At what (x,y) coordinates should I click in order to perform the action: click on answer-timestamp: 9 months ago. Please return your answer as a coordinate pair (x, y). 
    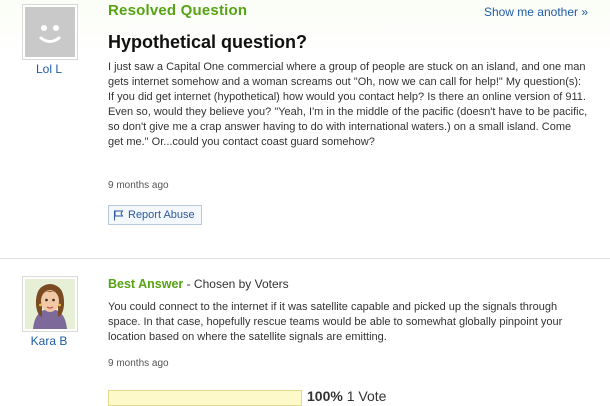
    Looking at the image, I should click on (138, 363).